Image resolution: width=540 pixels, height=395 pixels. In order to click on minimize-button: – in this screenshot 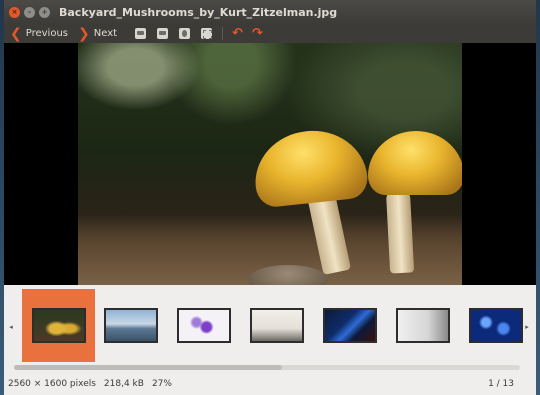, I will do `click(29, 12)`.